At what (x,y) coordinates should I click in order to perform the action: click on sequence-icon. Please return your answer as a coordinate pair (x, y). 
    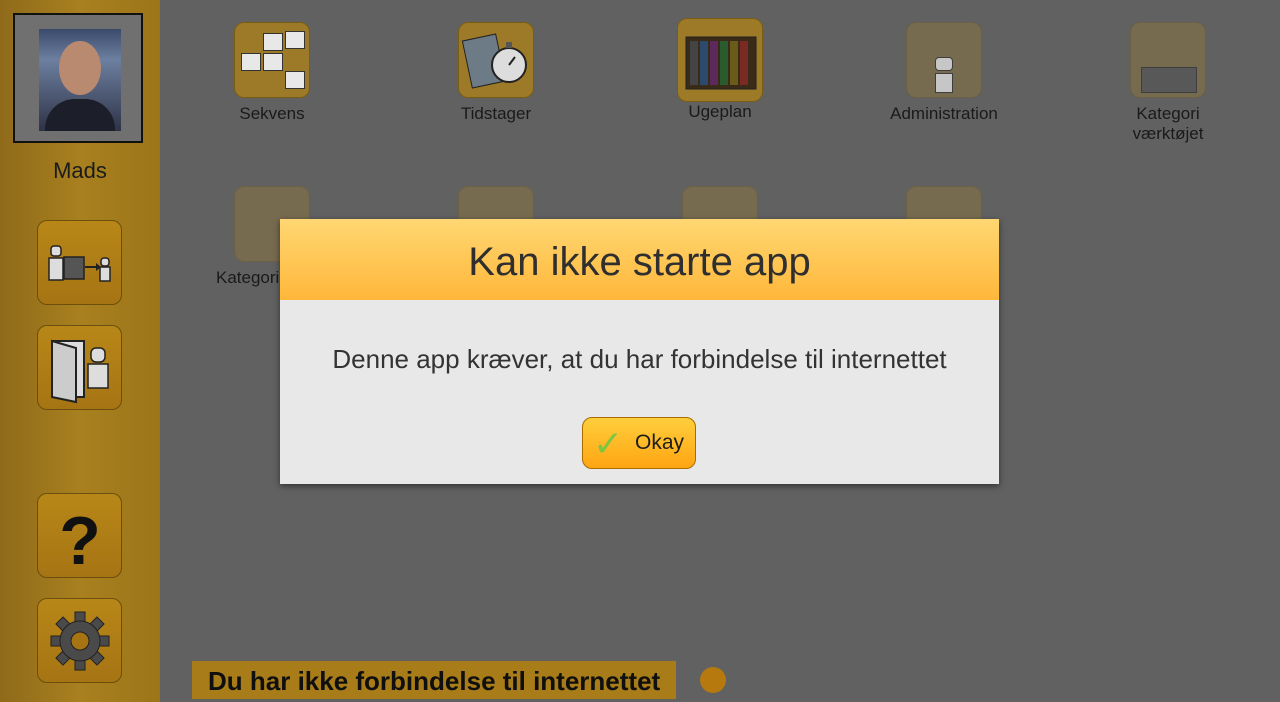
    Looking at the image, I should click on (272, 60).